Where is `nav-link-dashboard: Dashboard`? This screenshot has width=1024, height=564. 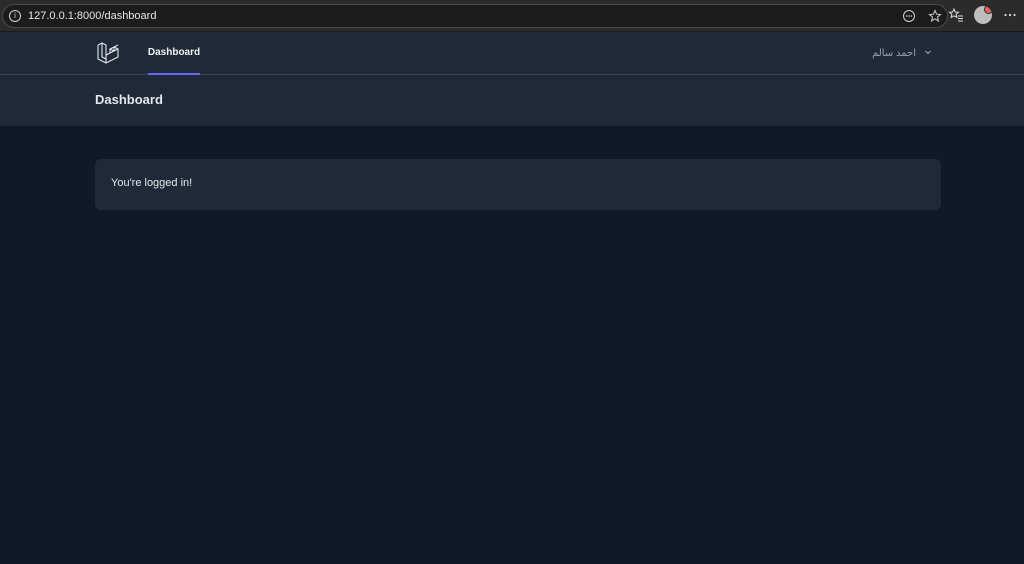 nav-link-dashboard: Dashboard is located at coordinates (174, 53).